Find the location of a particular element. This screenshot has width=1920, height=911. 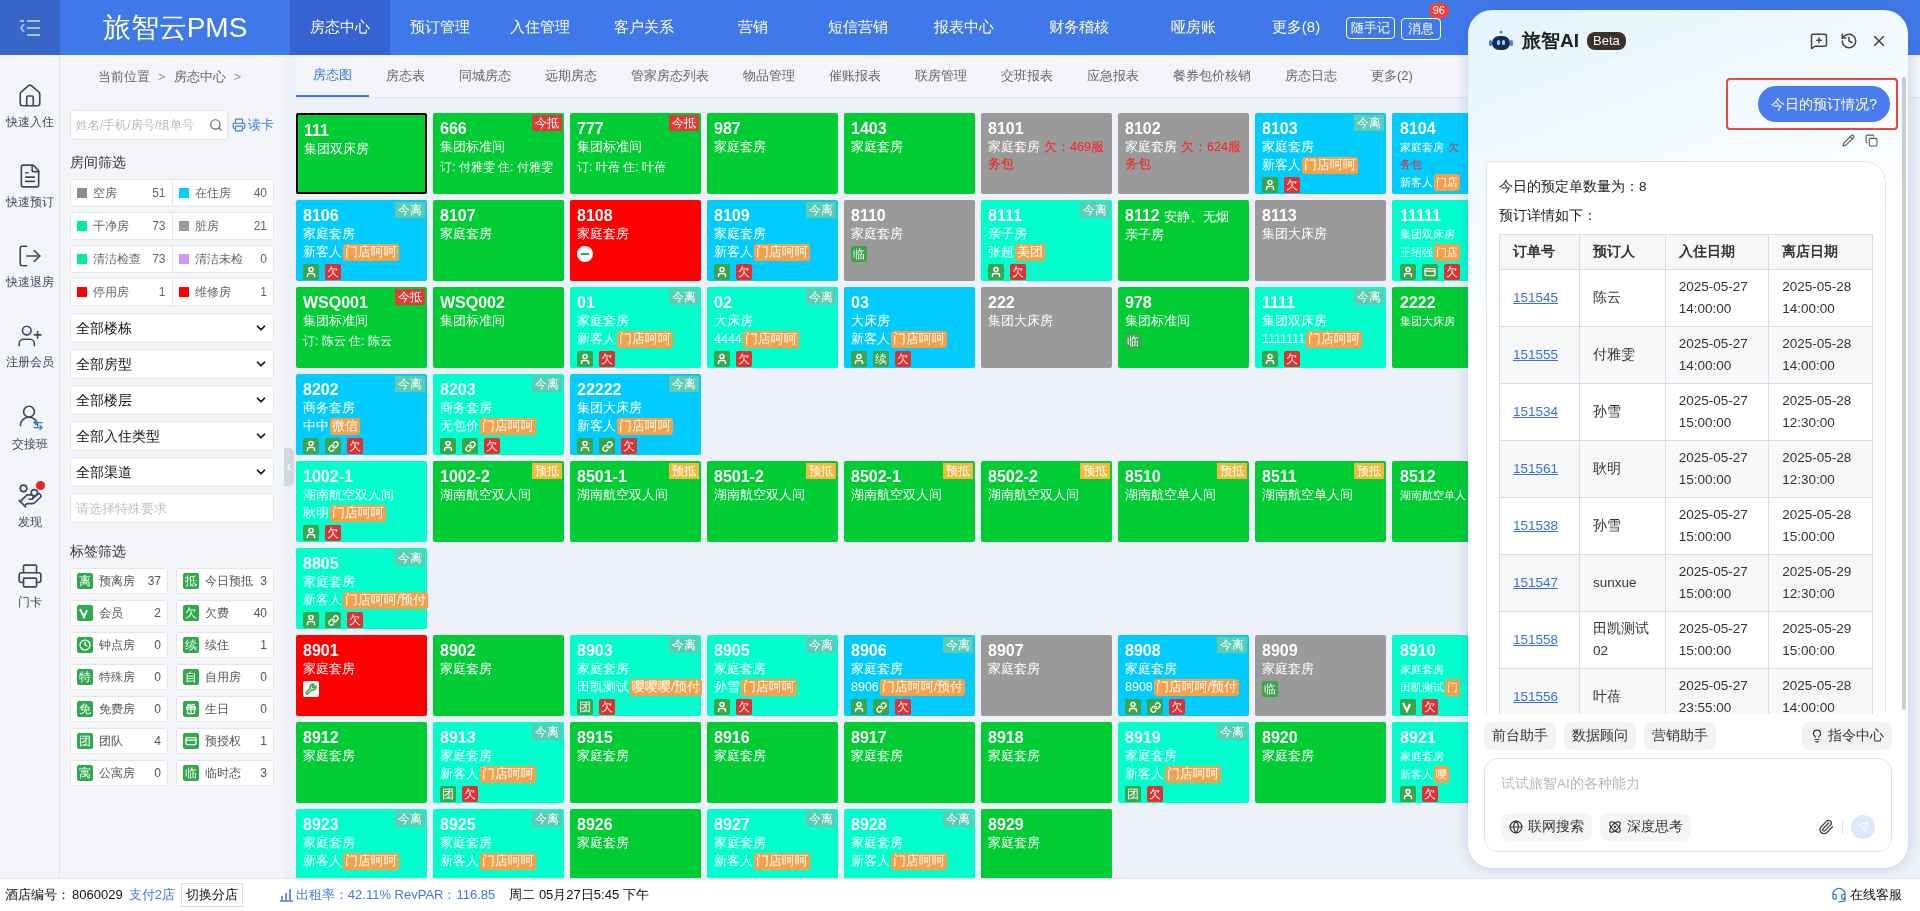

view-tab: 远期房态 is located at coordinates (571, 76).